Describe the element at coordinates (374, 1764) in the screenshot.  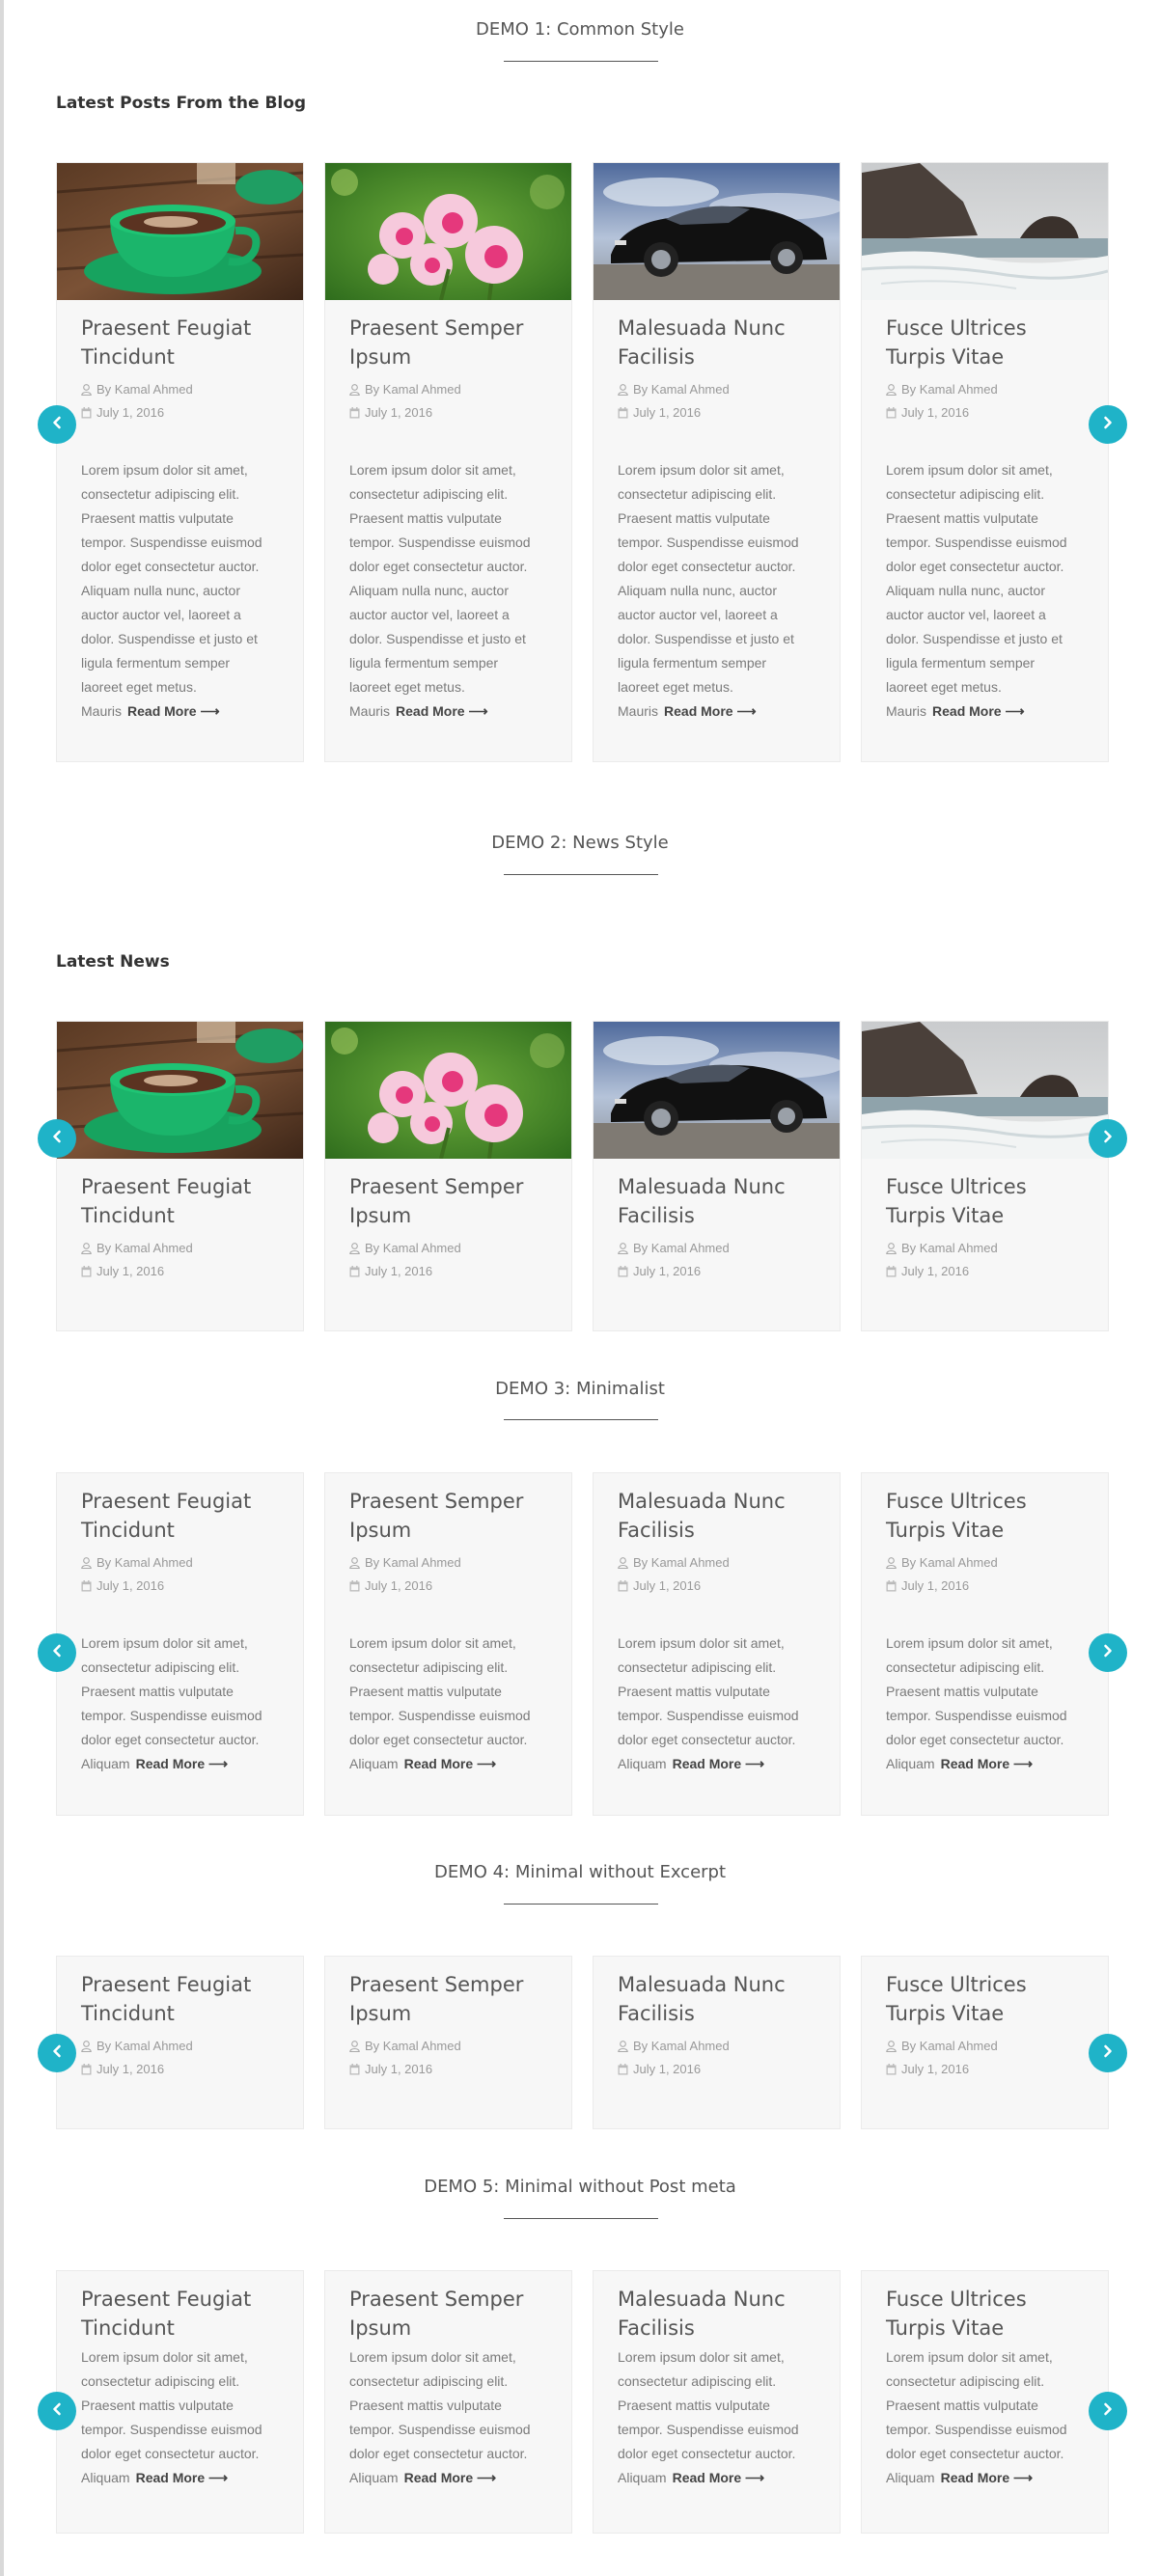
I see `excerpt-tail: Aliquam` at that location.